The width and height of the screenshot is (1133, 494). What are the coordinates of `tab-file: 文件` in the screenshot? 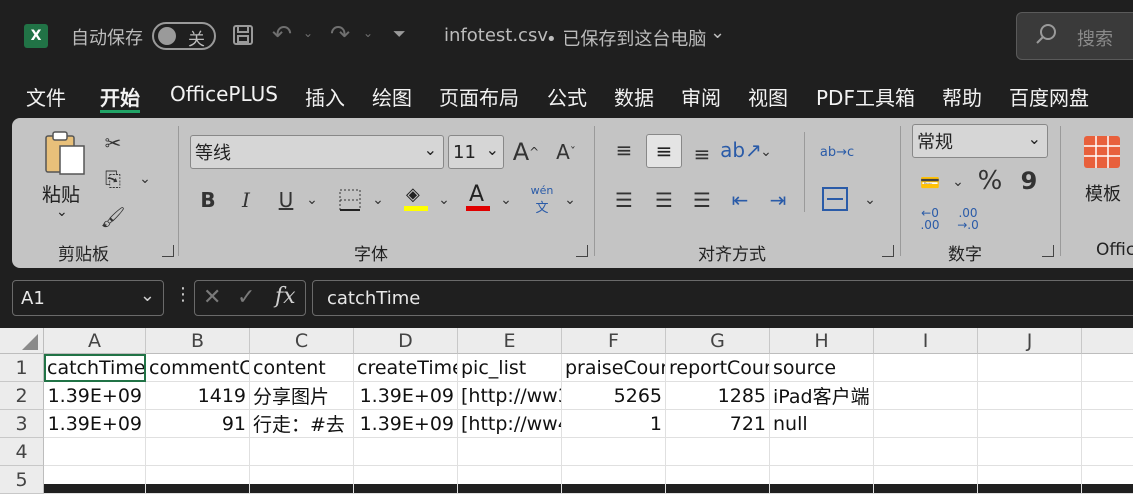 It's located at (46, 96).